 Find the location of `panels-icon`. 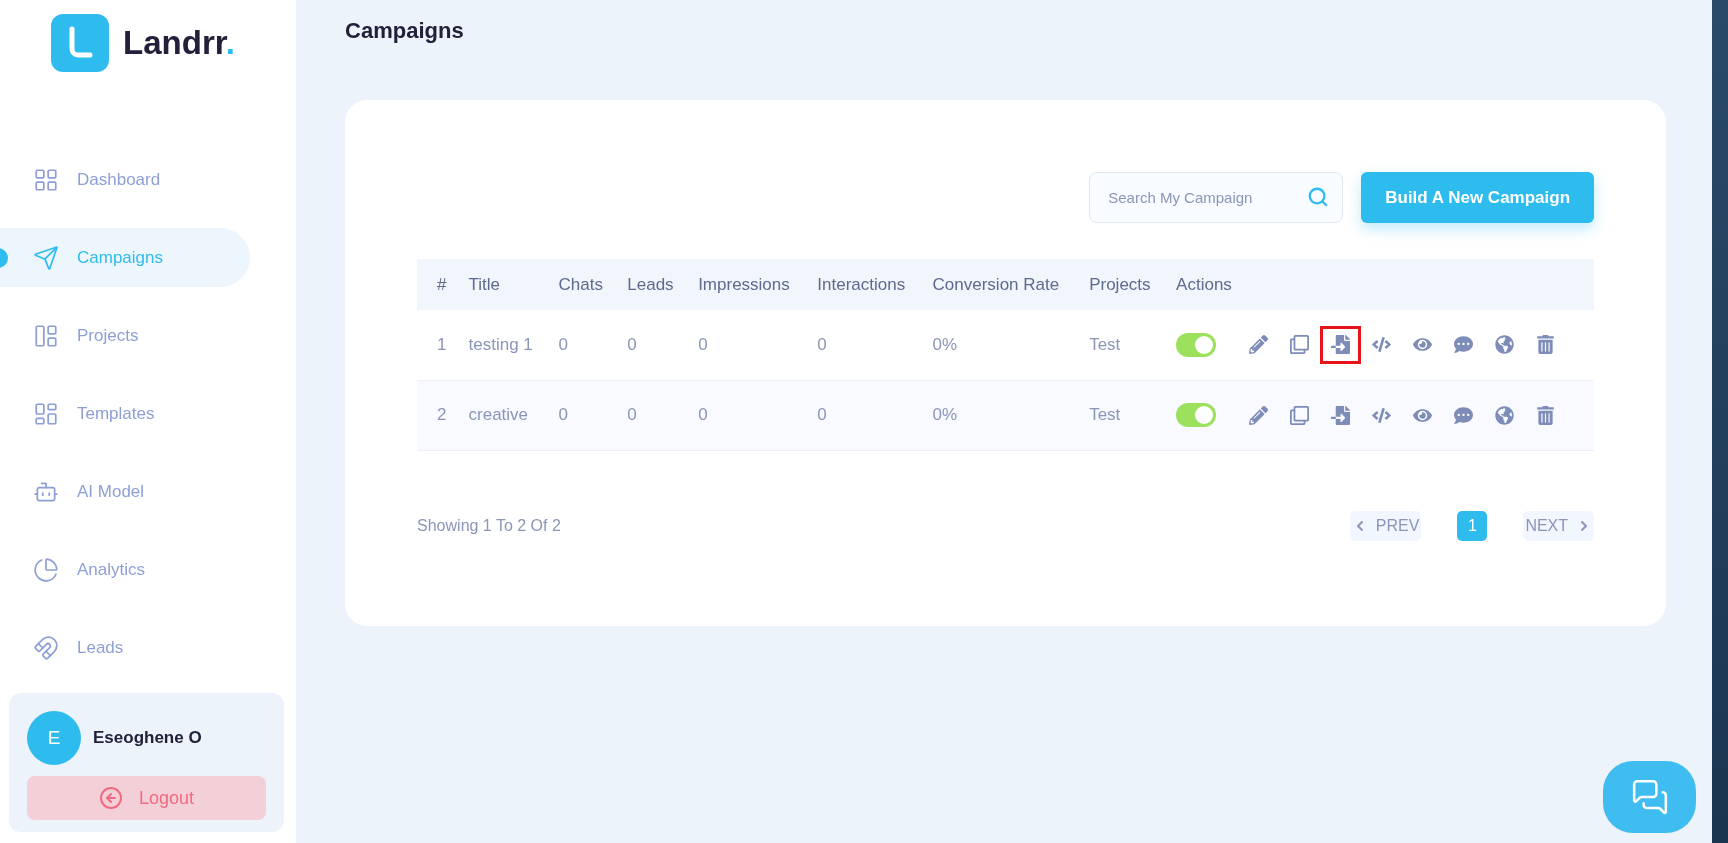

panels-icon is located at coordinates (46, 335).